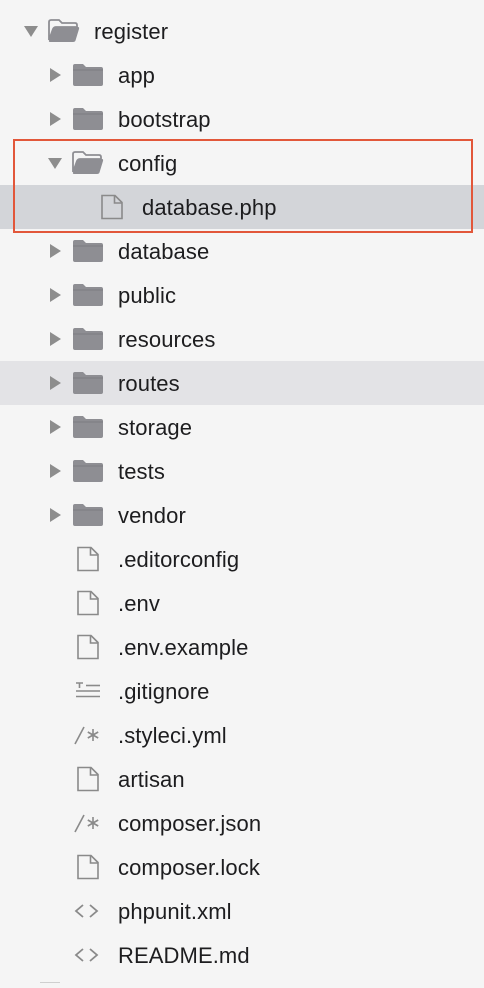  What do you see at coordinates (164, 119) in the screenshot?
I see `tree-item-label: bootstrap` at bounding box center [164, 119].